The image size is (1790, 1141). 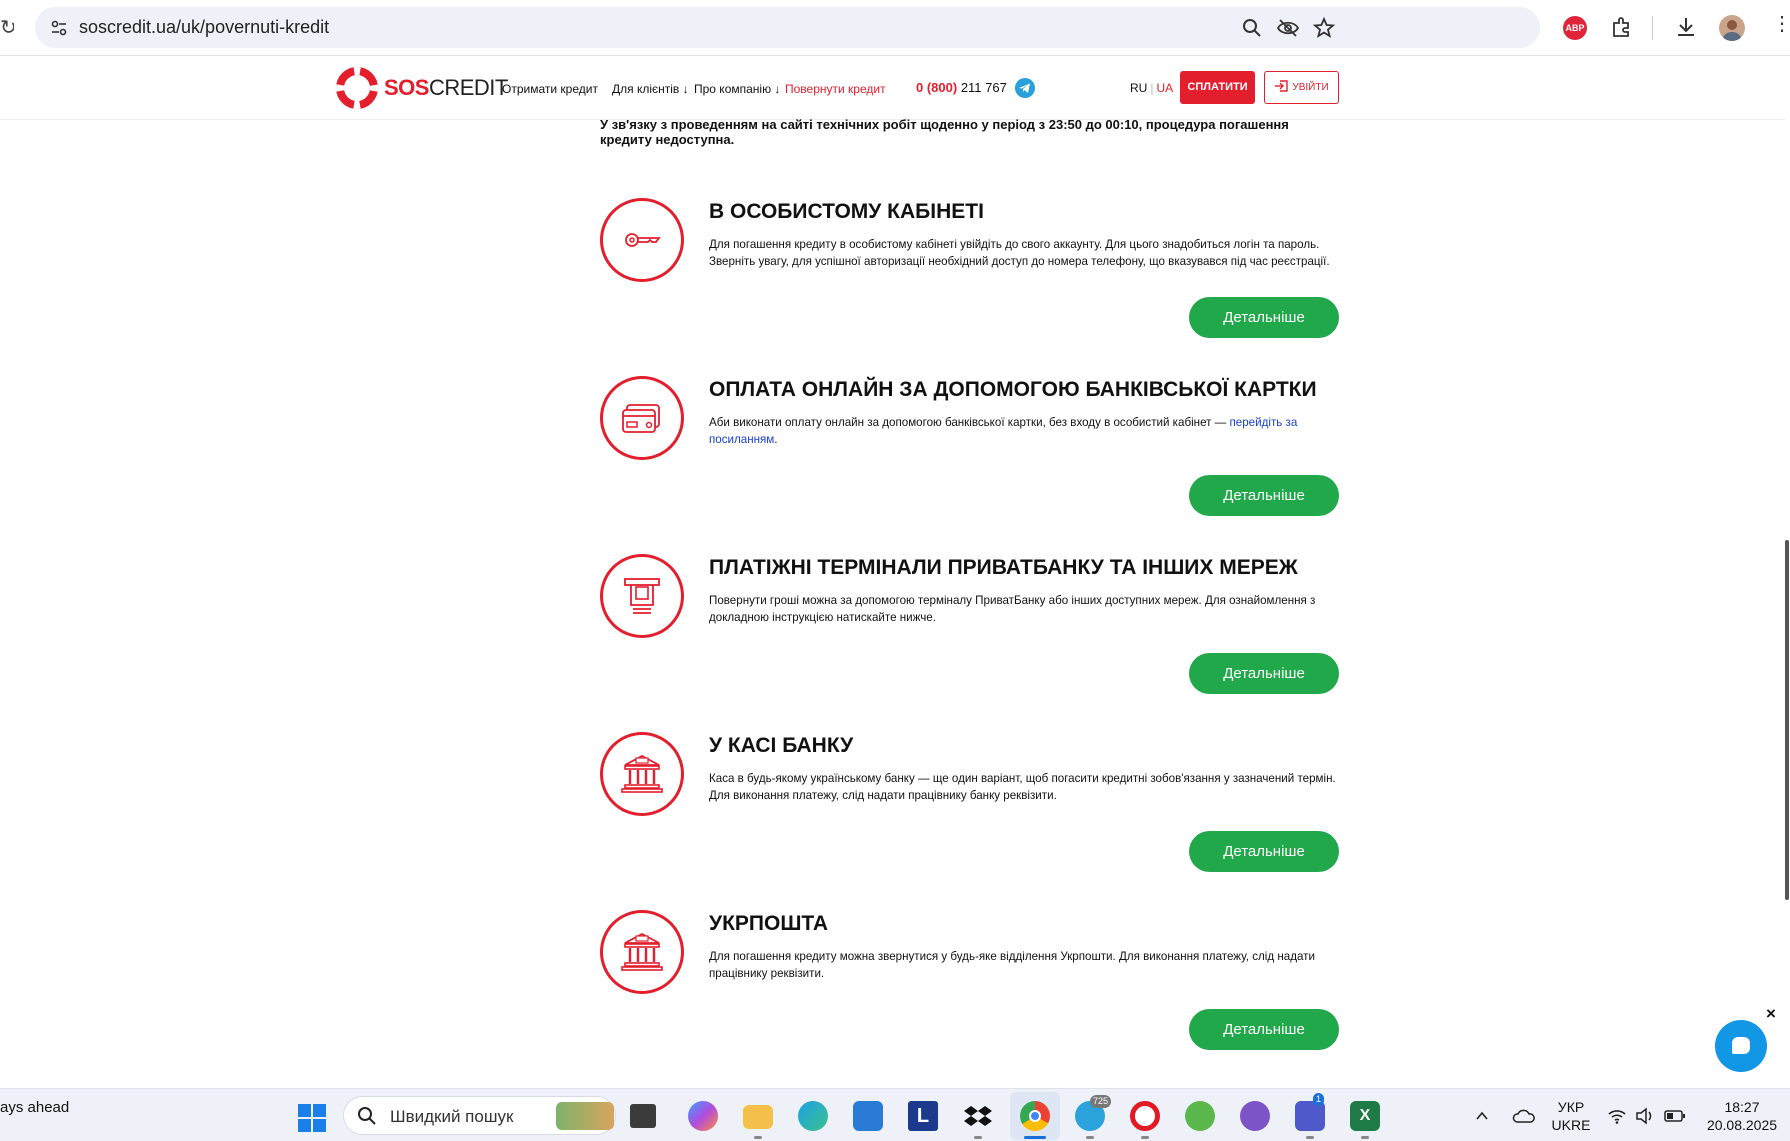 I want to click on section-title: УКРПОШТА, so click(x=769, y=923).